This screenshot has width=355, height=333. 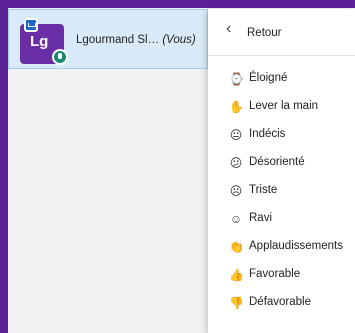 I want to click on menu-item-label: Ravi, so click(x=261, y=218).